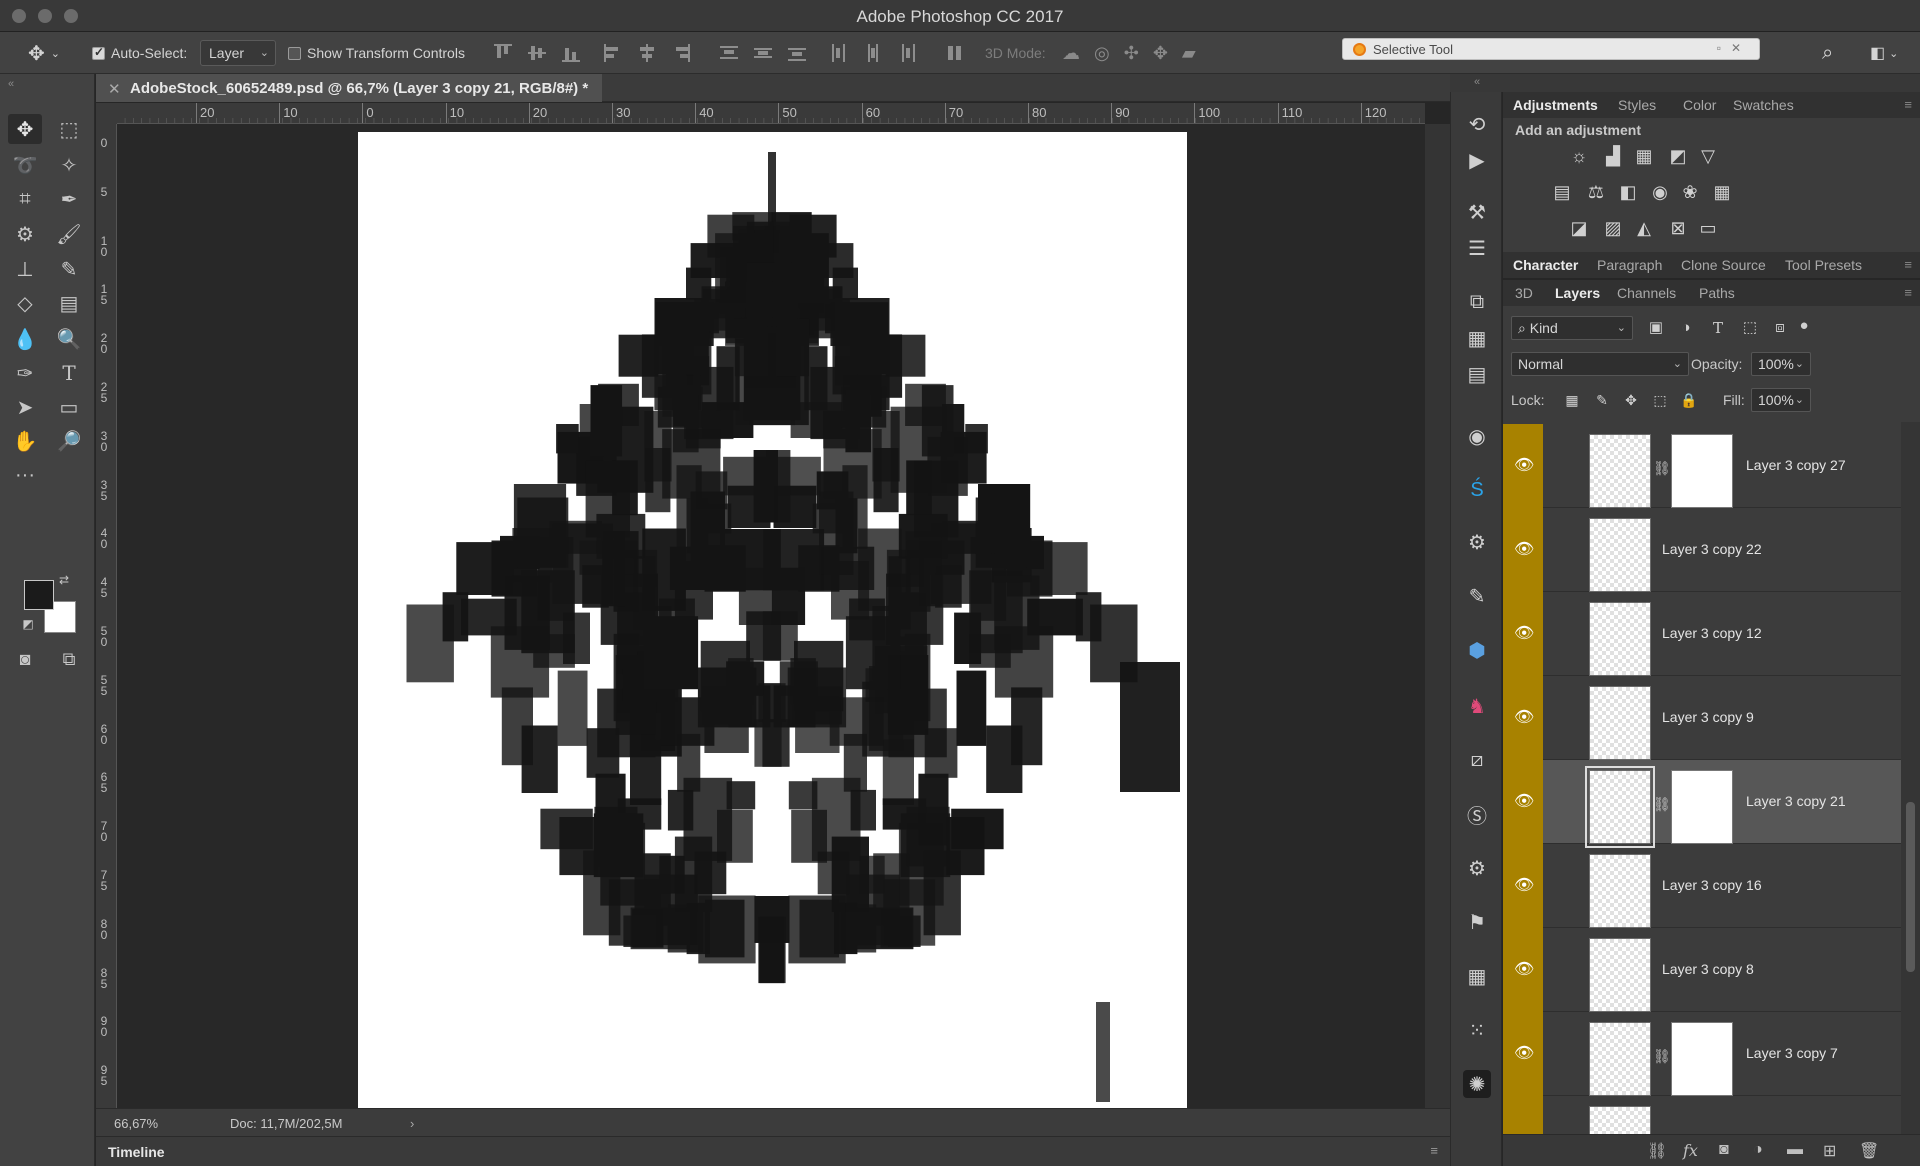 The height and width of the screenshot is (1166, 1920). I want to click on new-layer-icon: ⊞, so click(1829, 1151).